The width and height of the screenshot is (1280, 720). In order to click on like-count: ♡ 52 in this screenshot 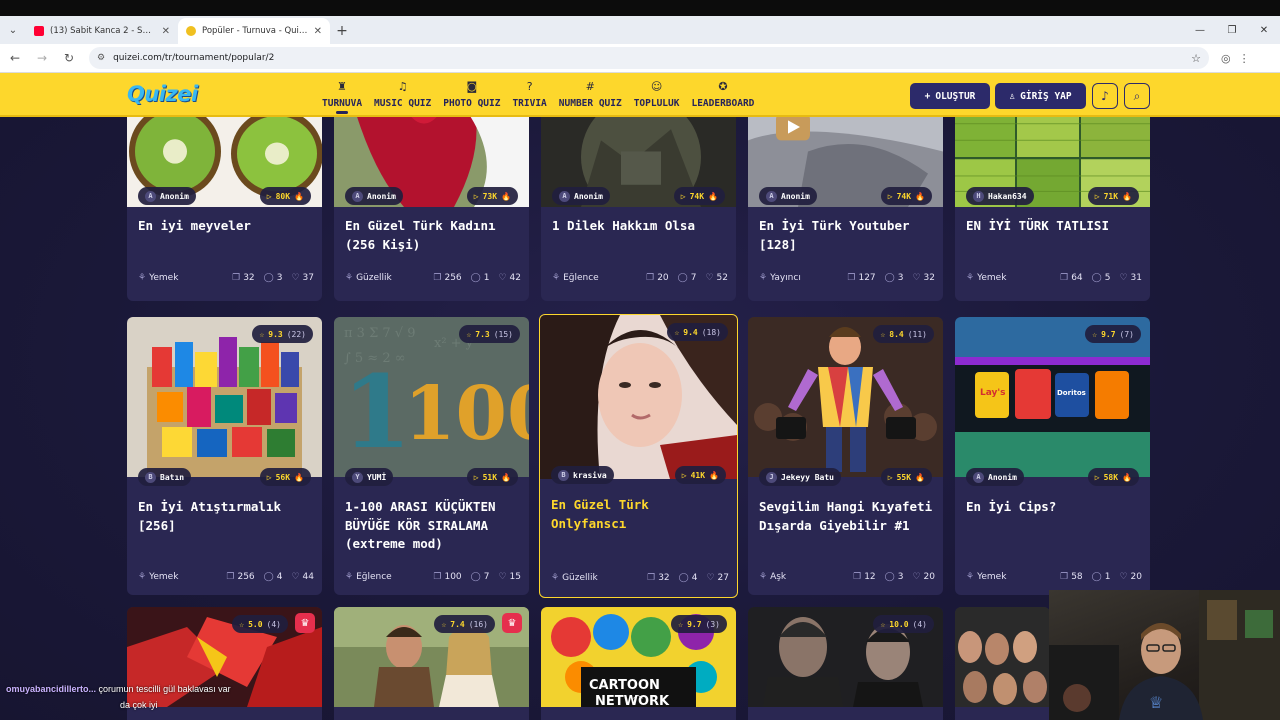, I will do `click(716, 278)`.